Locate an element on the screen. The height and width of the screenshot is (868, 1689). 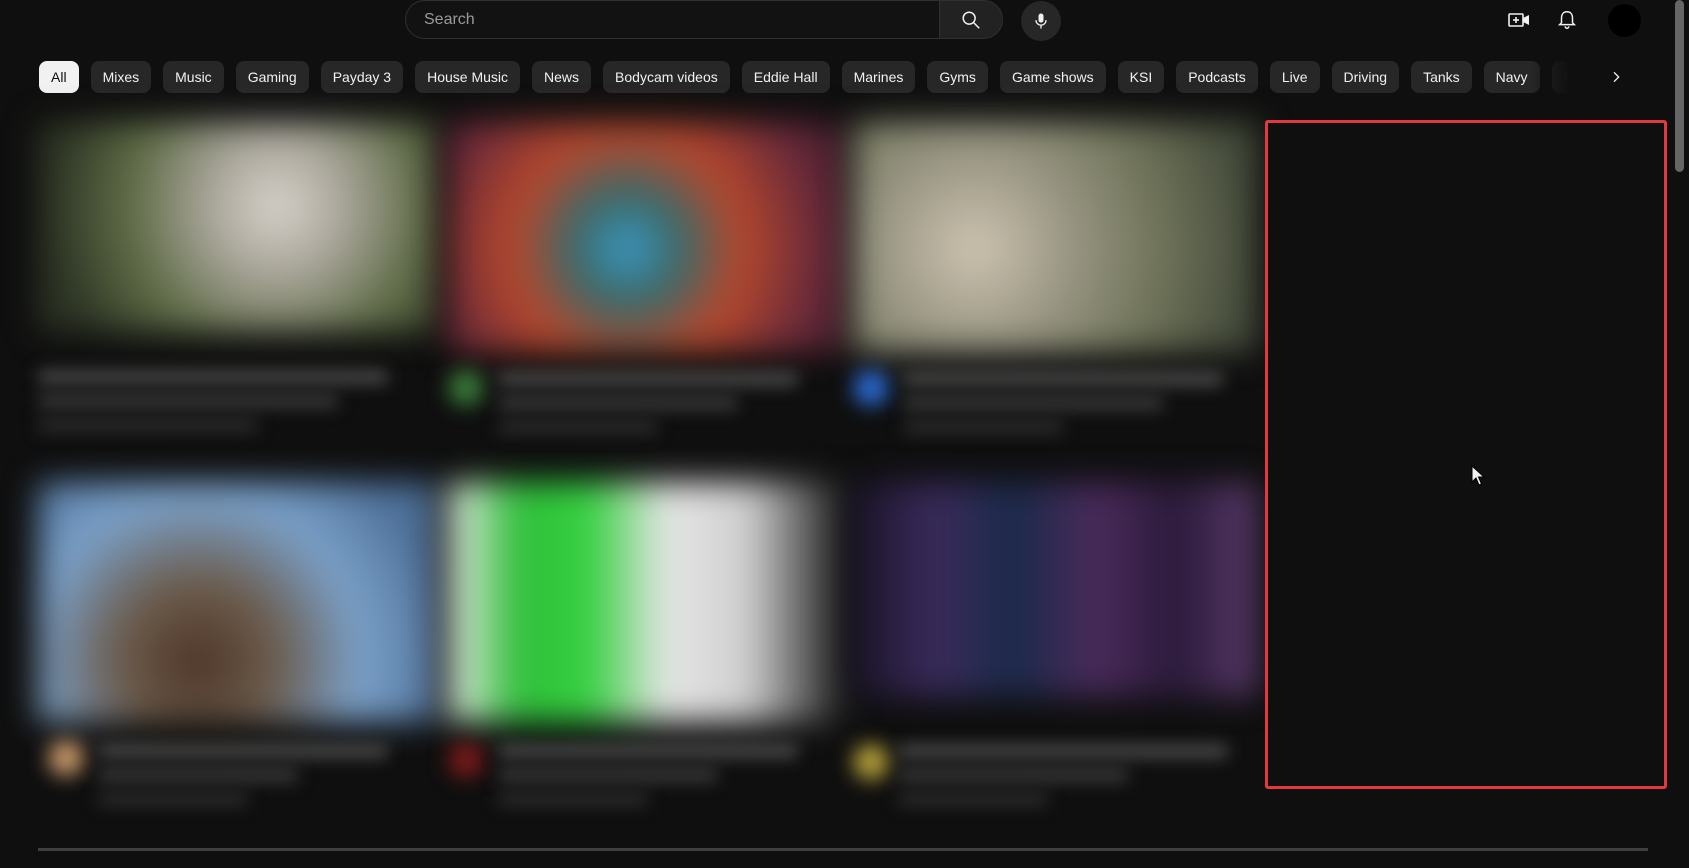
bell-icon is located at coordinates (1567, 20).